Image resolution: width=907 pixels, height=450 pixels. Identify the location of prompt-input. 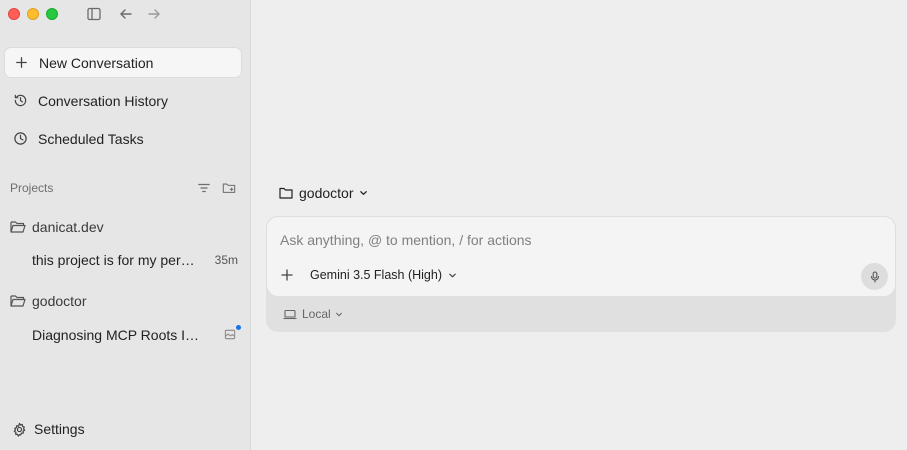
(560, 240).